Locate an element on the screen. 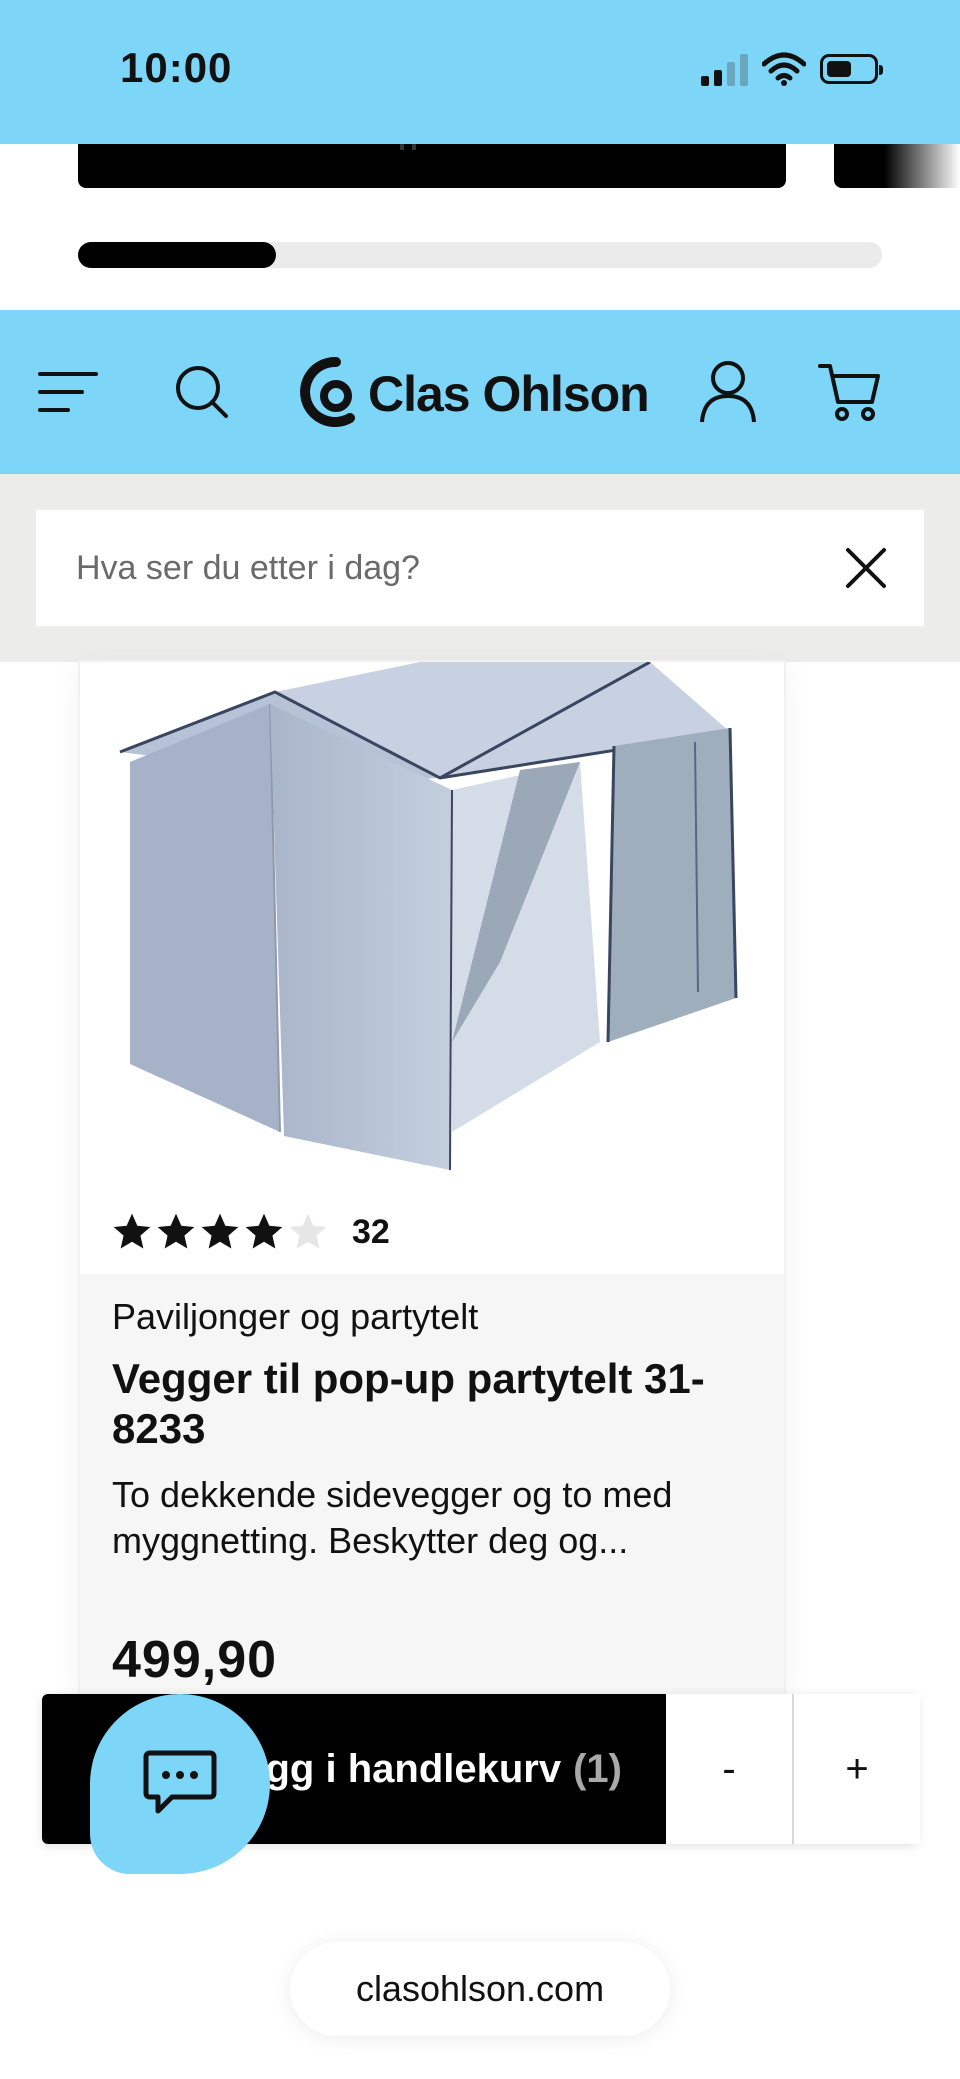  carousel-scrollbar-thumb is located at coordinates (177, 255).